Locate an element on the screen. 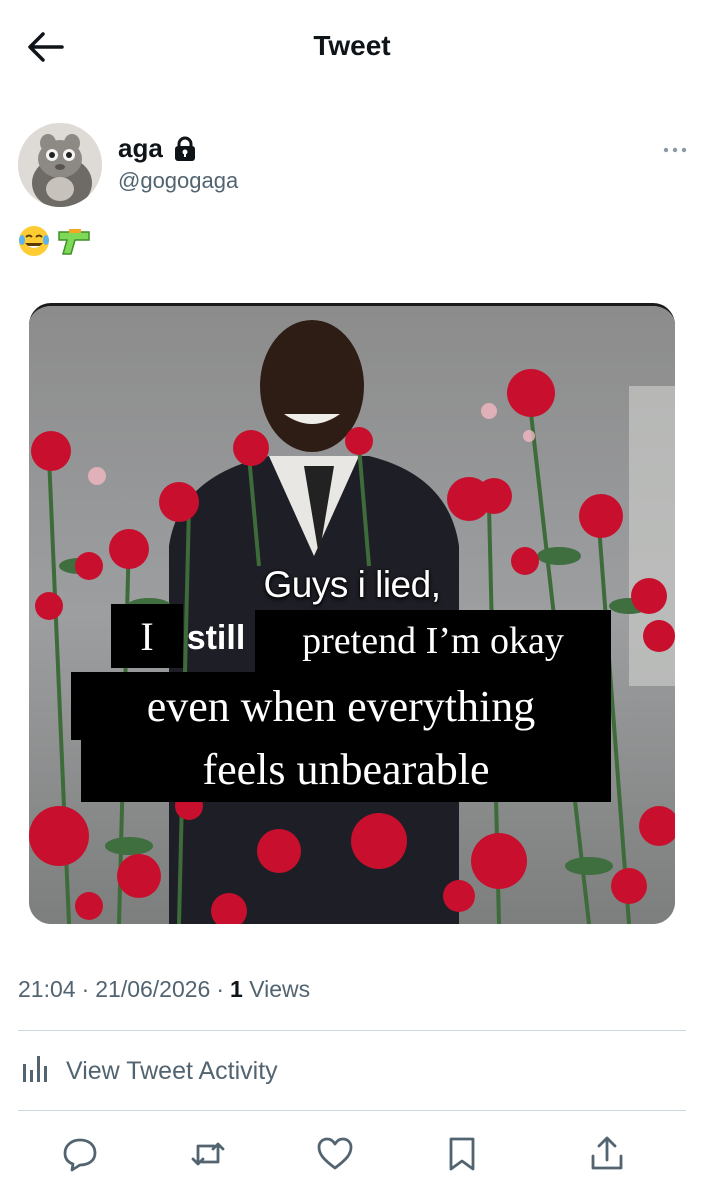 The height and width of the screenshot is (1200, 704). analytics-icon is located at coordinates (36, 1071).